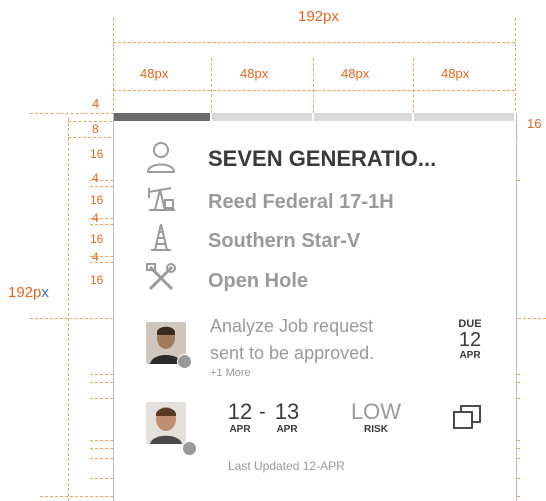 This screenshot has height=501, width=546. What do you see at coordinates (95, 129) in the screenshot?
I see `label-row-8: 8` at bounding box center [95, 129].